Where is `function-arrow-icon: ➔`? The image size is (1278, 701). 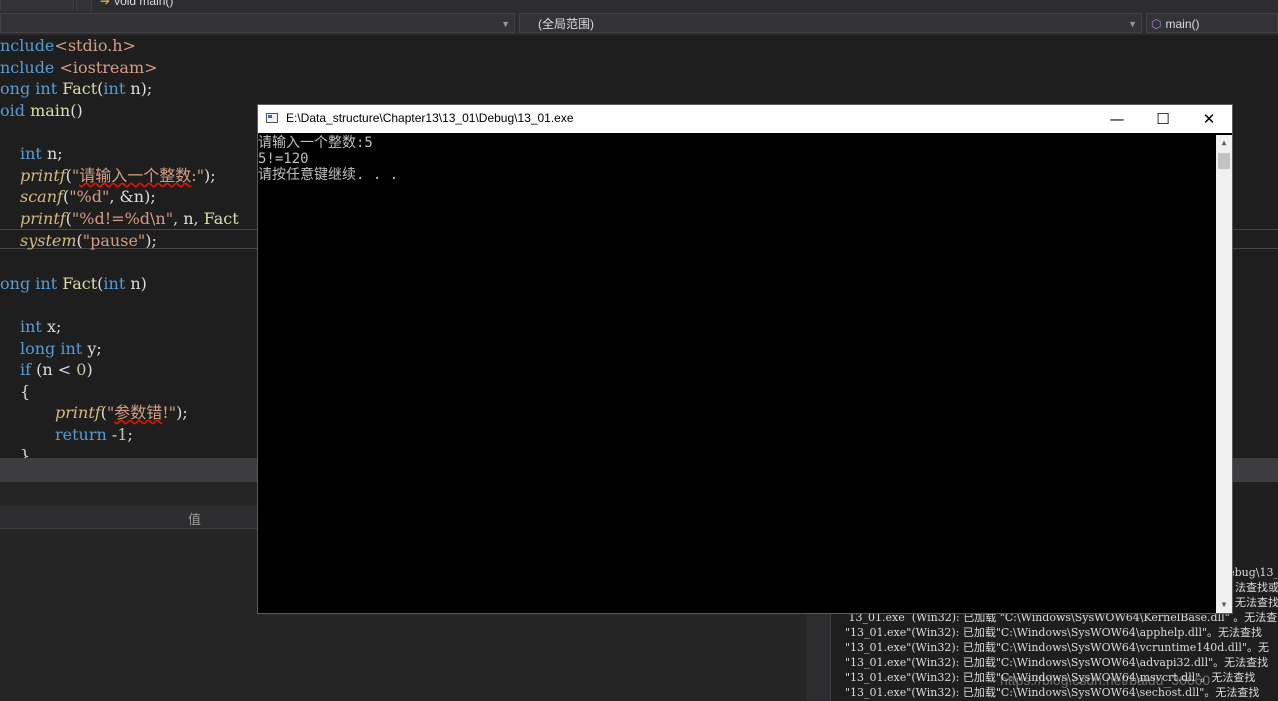 function-arrow-icon: ➔ is located at coordinates (105, 4).